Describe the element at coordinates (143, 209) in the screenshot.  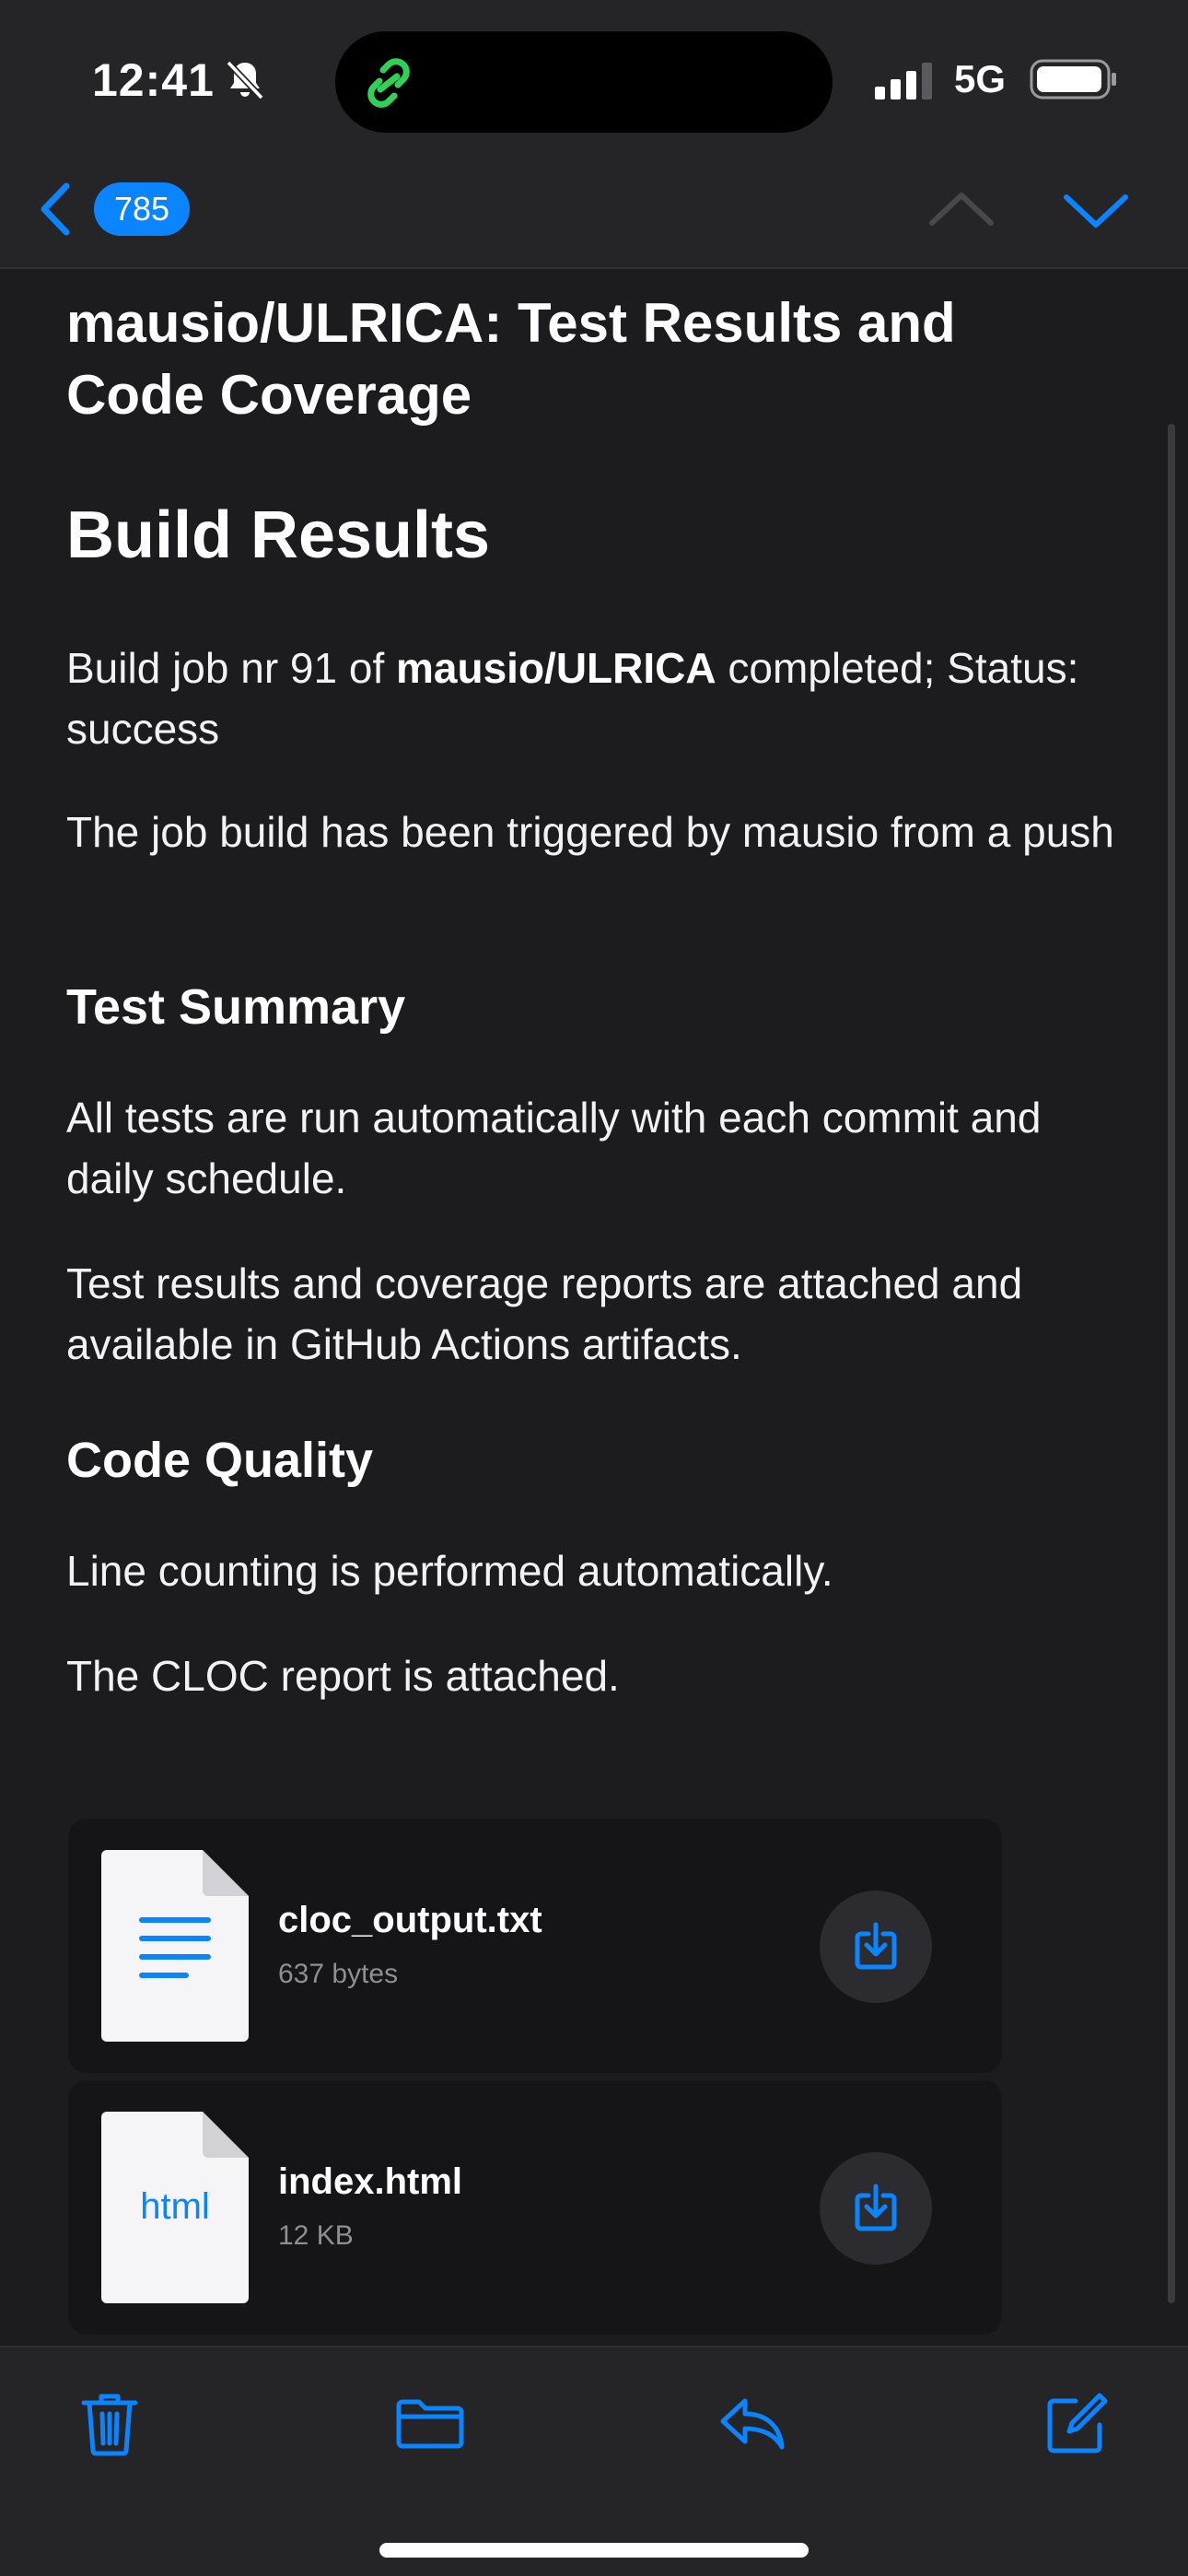
I see `message-count-badge: 785` at that location.